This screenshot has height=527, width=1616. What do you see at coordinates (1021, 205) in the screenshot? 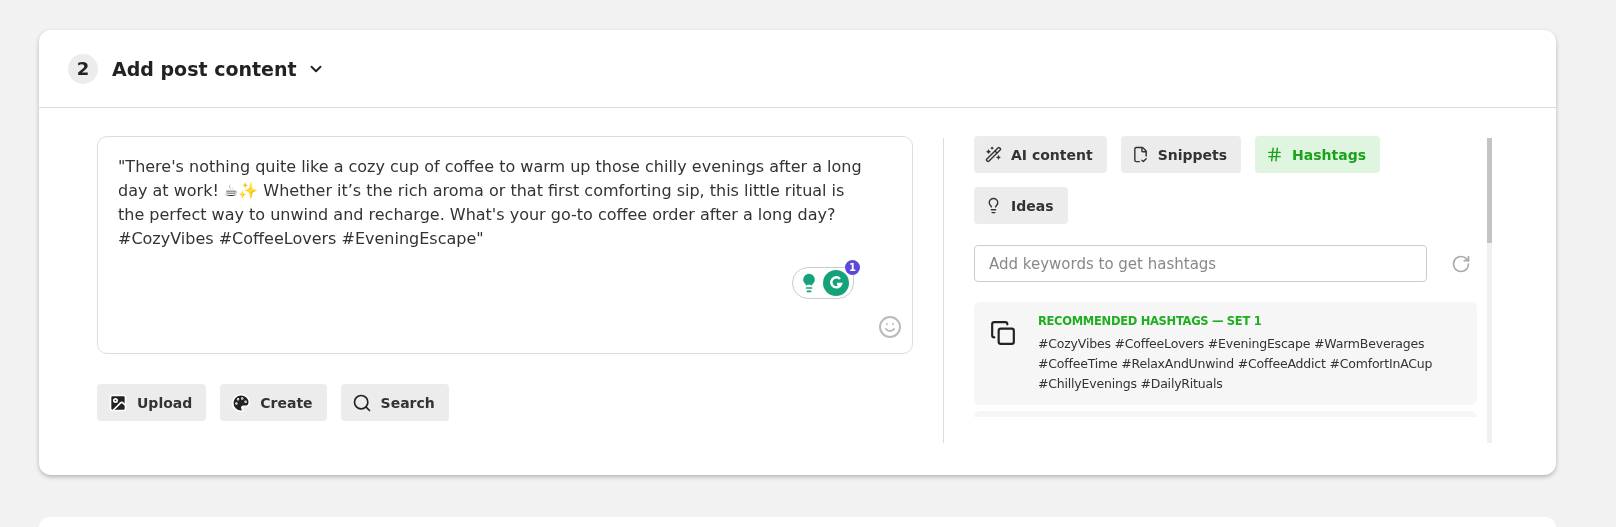
I see `tool-tab: Ideas` at bounding box center [1021, 205].